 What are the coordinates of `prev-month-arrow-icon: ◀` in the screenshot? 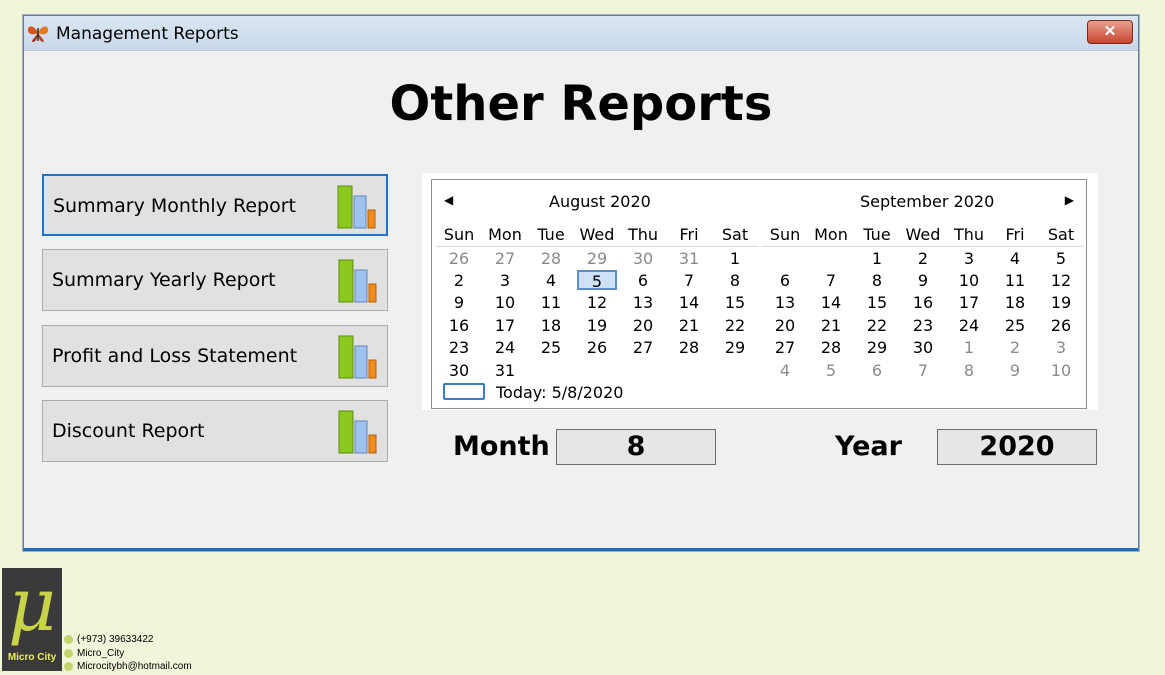 It's located at (448, 200).